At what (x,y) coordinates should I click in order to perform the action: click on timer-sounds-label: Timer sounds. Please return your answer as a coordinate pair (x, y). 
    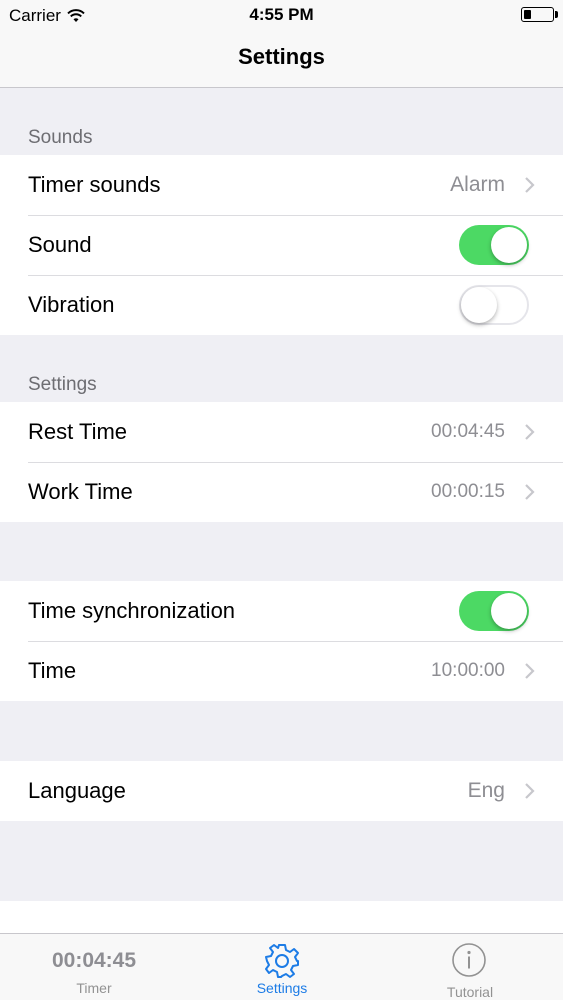
    Looking at the image, I should click on (94, 184).